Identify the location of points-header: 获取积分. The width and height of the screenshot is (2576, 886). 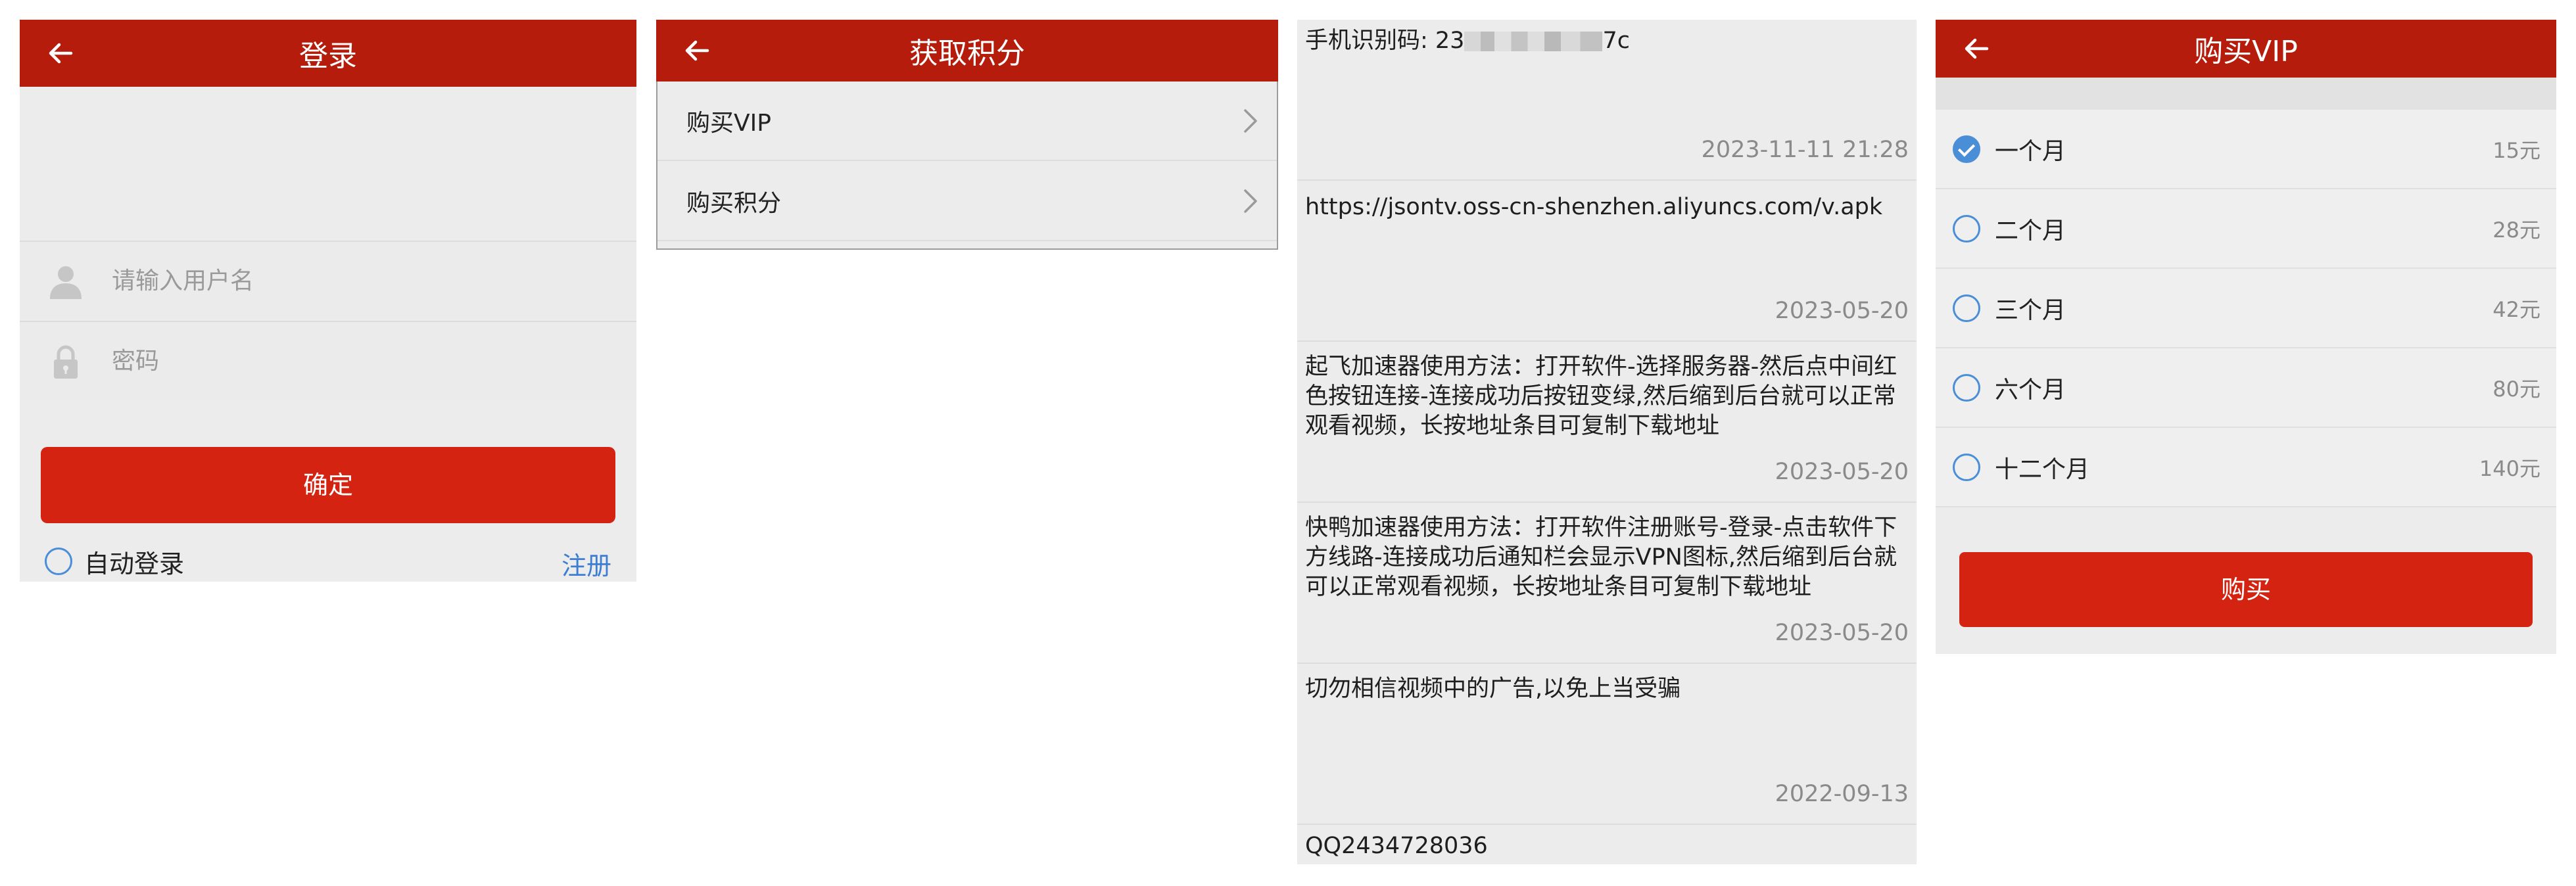
(967, 51).